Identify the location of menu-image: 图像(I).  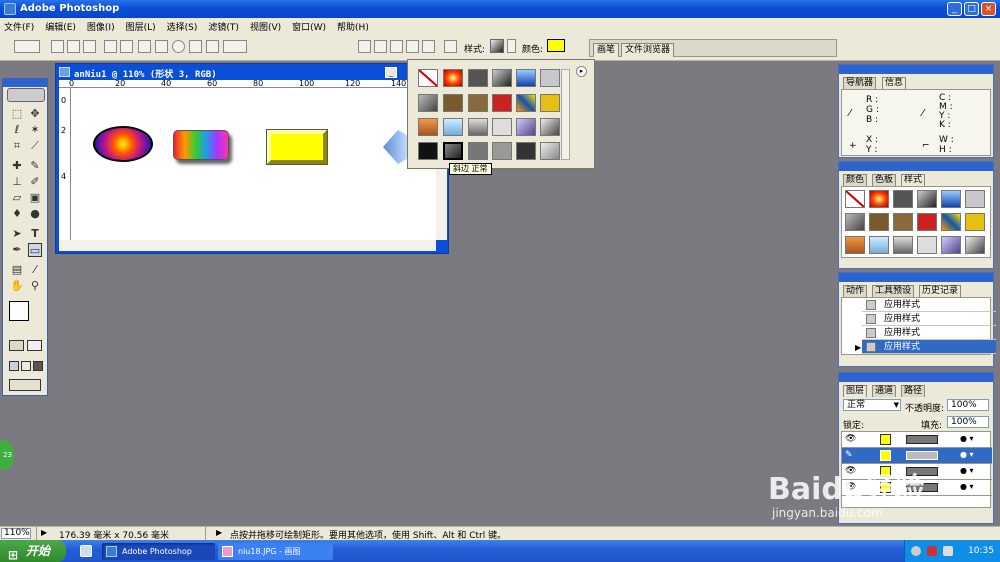
(101, 26).